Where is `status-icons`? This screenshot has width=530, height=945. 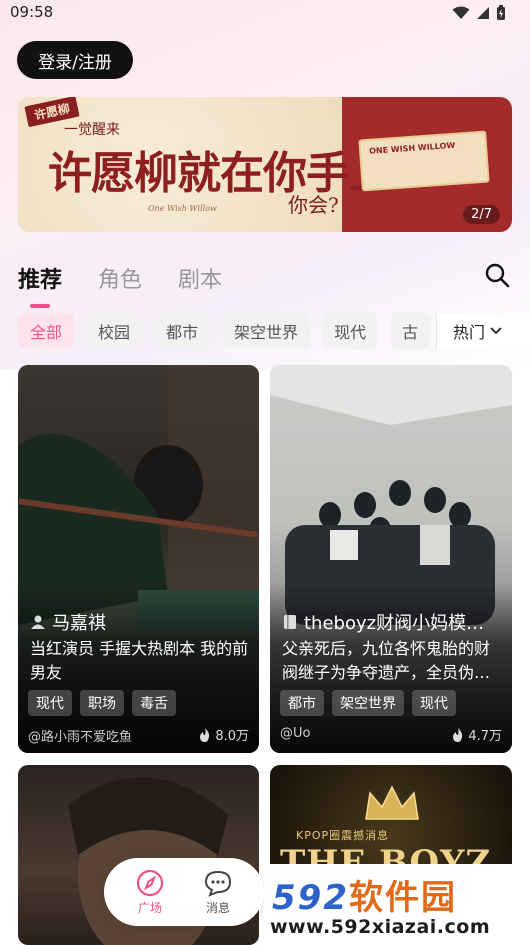
status-icons is located at coordinates (479, 13).